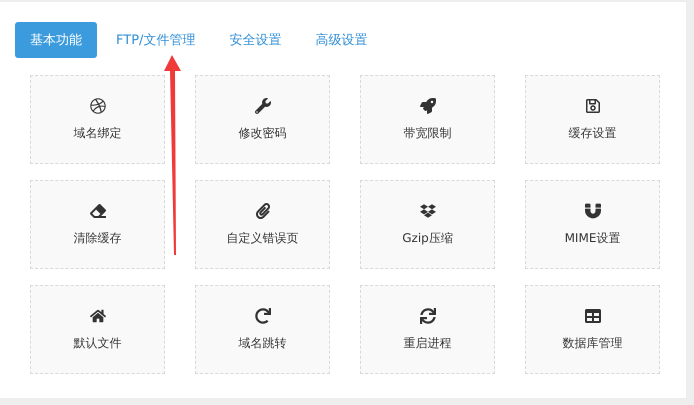 This screenshot has width=694, height=405. I want to click on function-tile: 域名跳转, so click(262, 329).